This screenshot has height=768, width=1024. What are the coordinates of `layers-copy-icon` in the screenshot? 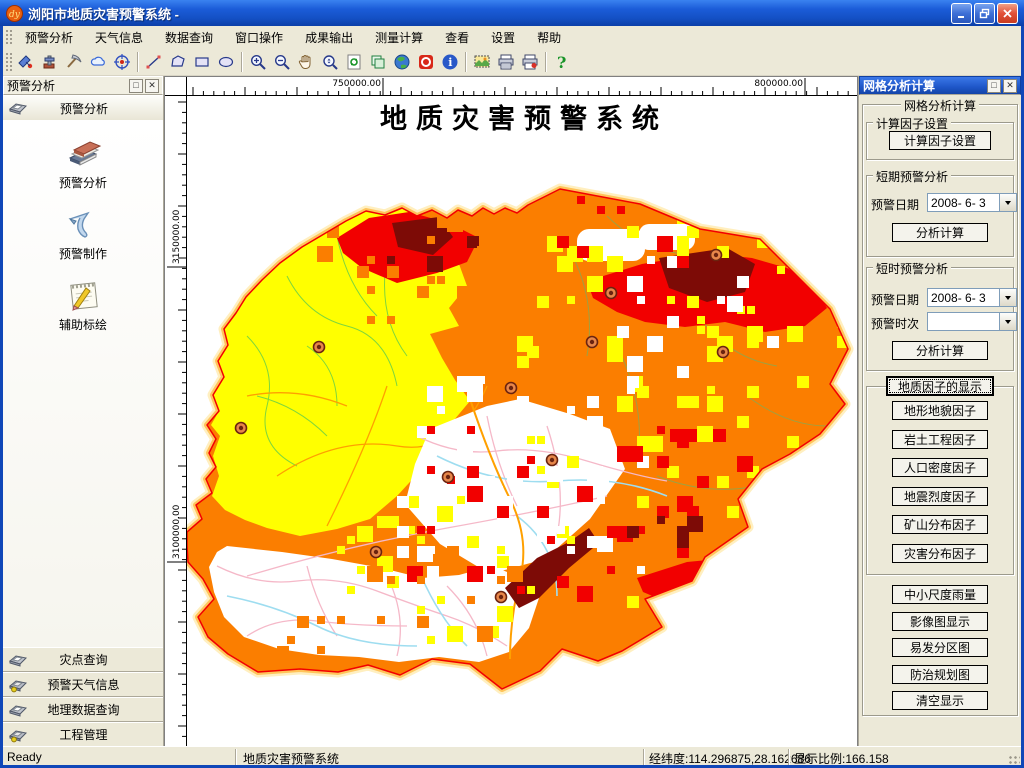 It's located at (378, 62).